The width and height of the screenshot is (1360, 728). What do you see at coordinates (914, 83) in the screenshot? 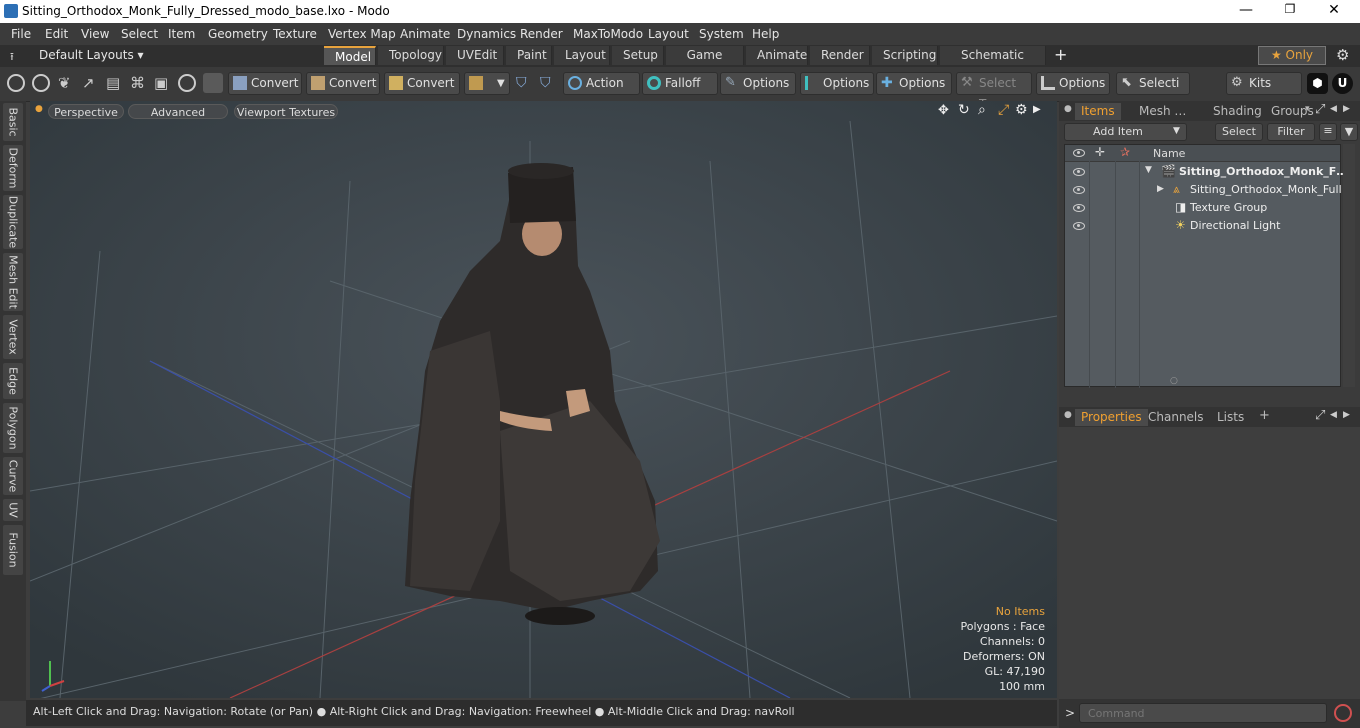
I see `options-button-3: ✚ Options` at bounding box center [914, 83].